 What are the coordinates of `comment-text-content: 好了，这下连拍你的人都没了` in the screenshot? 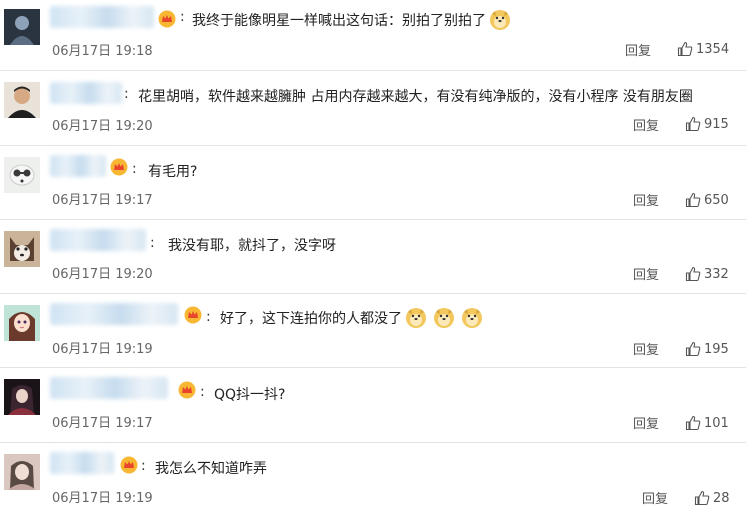 It's located at (311, 319).